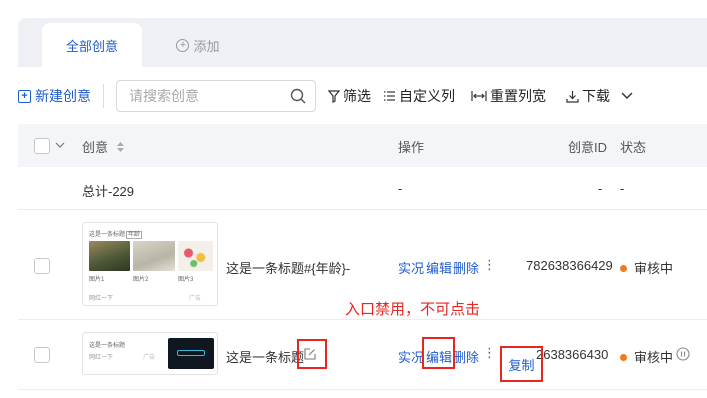 This screenshot has height=398, width=707. What do you see at coordinates (427, 96) in the screenshot?
I see `custom-columns-label: 自定义列` at bounding box center [427, 96].